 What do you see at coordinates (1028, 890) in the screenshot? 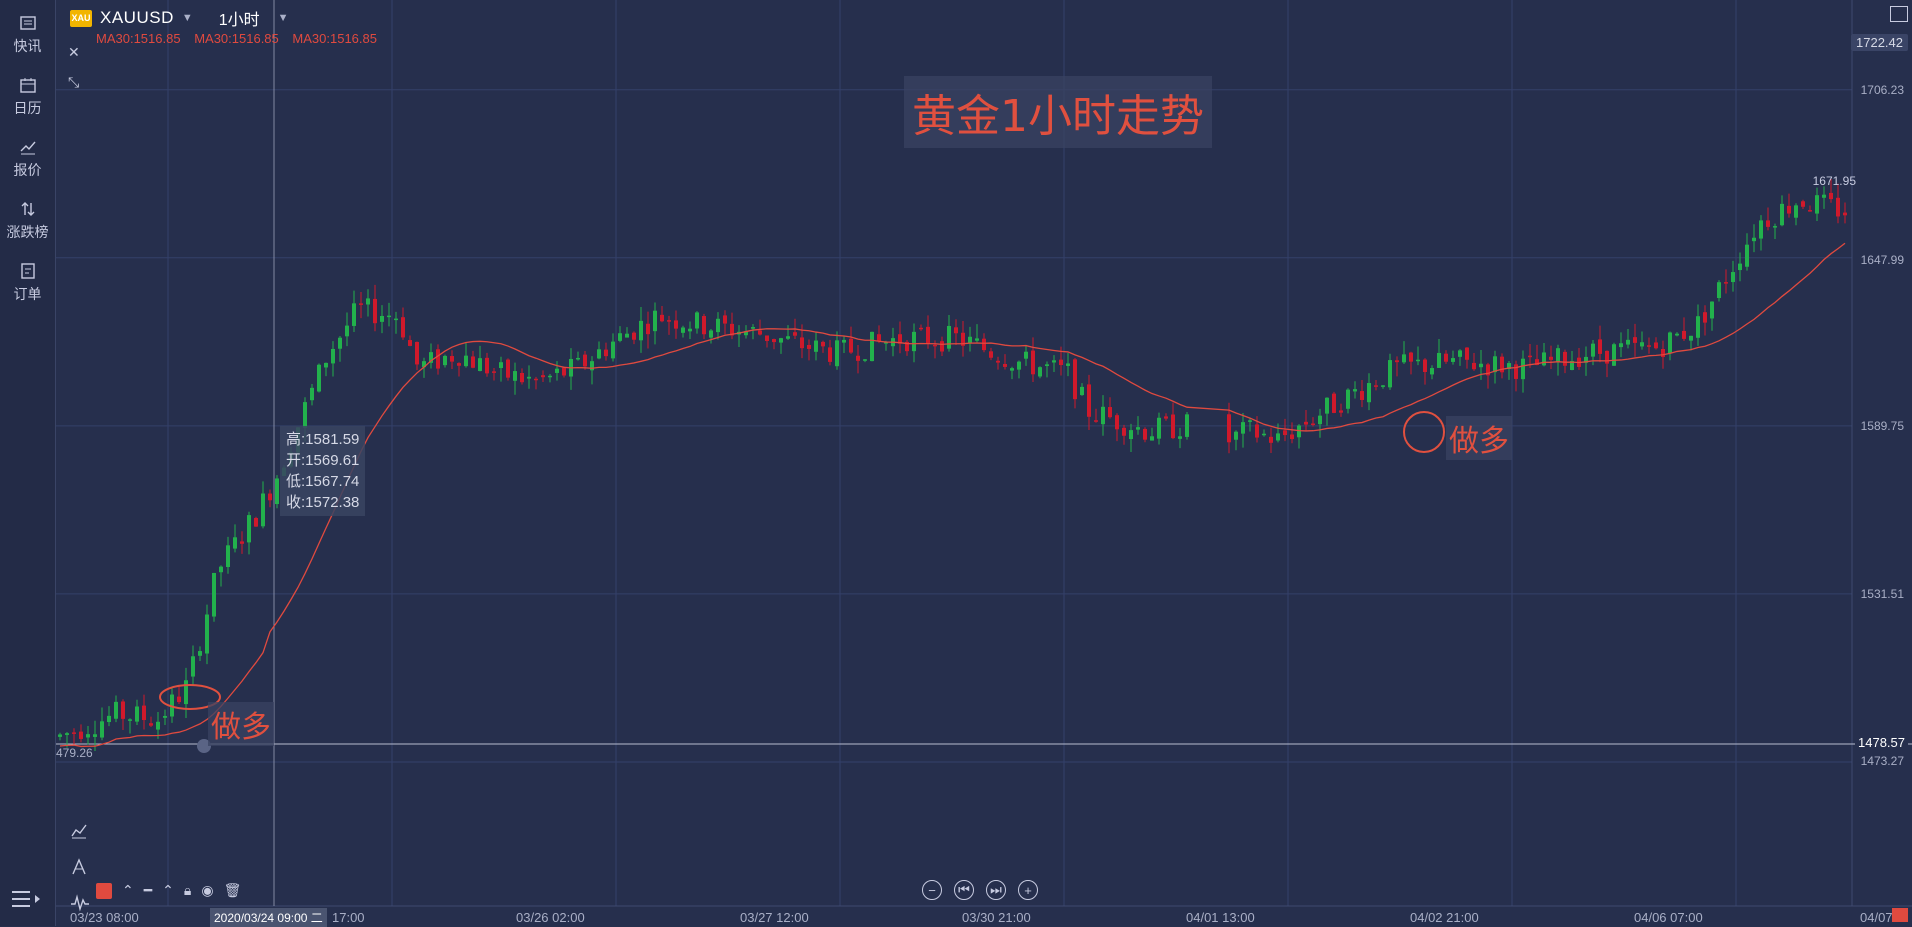
I see `zoom-in-button: +` at bounding box center [1028, 890].